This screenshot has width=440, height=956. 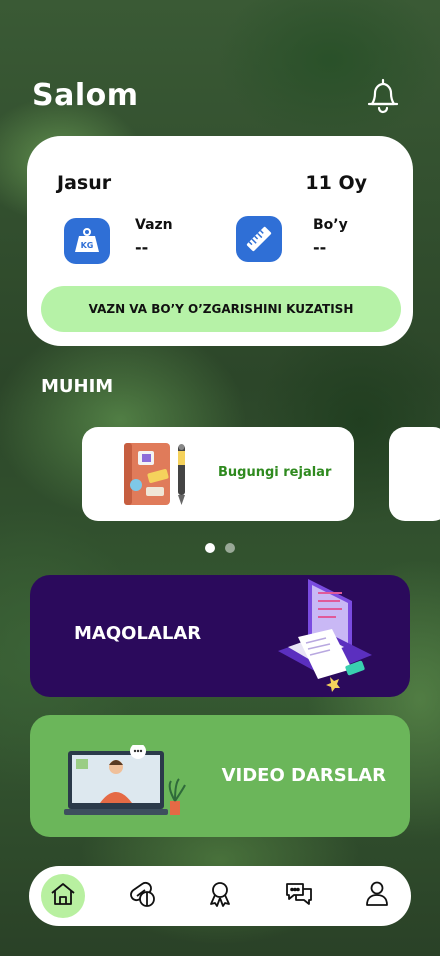 What do you see at coordinates (414, 474) in the screenshot?
I see `important-card-next` at bounding box center [414, 474].